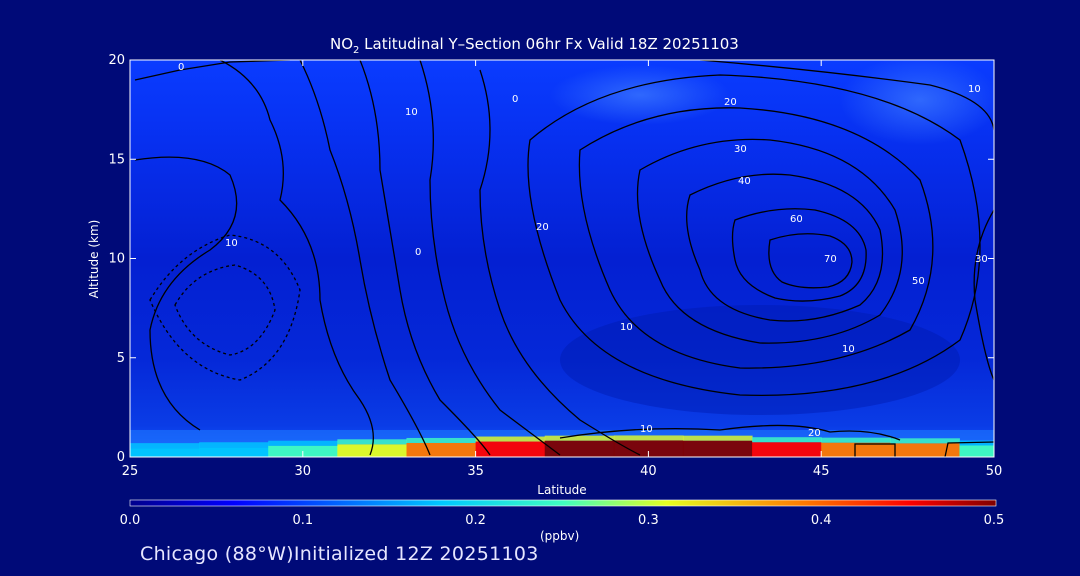 This screenshot has height=576, width=1080. Describe the element at coordinates (994, 471) in the screenshot. I see `x-tick-label: 50` at that location.